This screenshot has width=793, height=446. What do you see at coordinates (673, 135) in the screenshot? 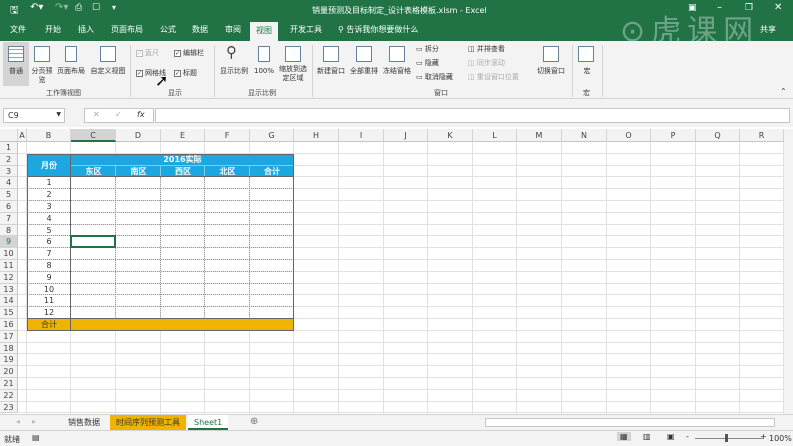
I see `column-header: P` at bounding box center [673, 135].